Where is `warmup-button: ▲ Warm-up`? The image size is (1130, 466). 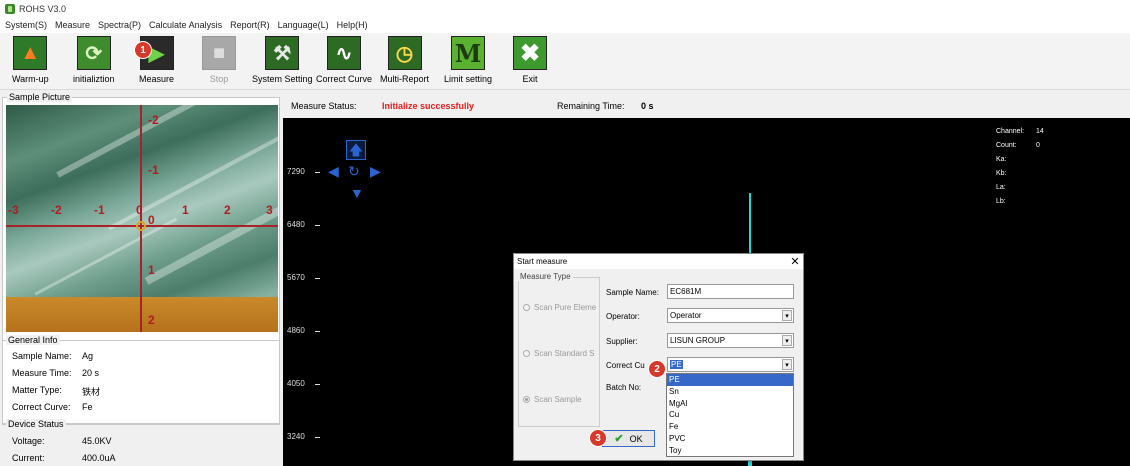
warmup-button: ▲ Warm-up is located at coordinates (30, 60).